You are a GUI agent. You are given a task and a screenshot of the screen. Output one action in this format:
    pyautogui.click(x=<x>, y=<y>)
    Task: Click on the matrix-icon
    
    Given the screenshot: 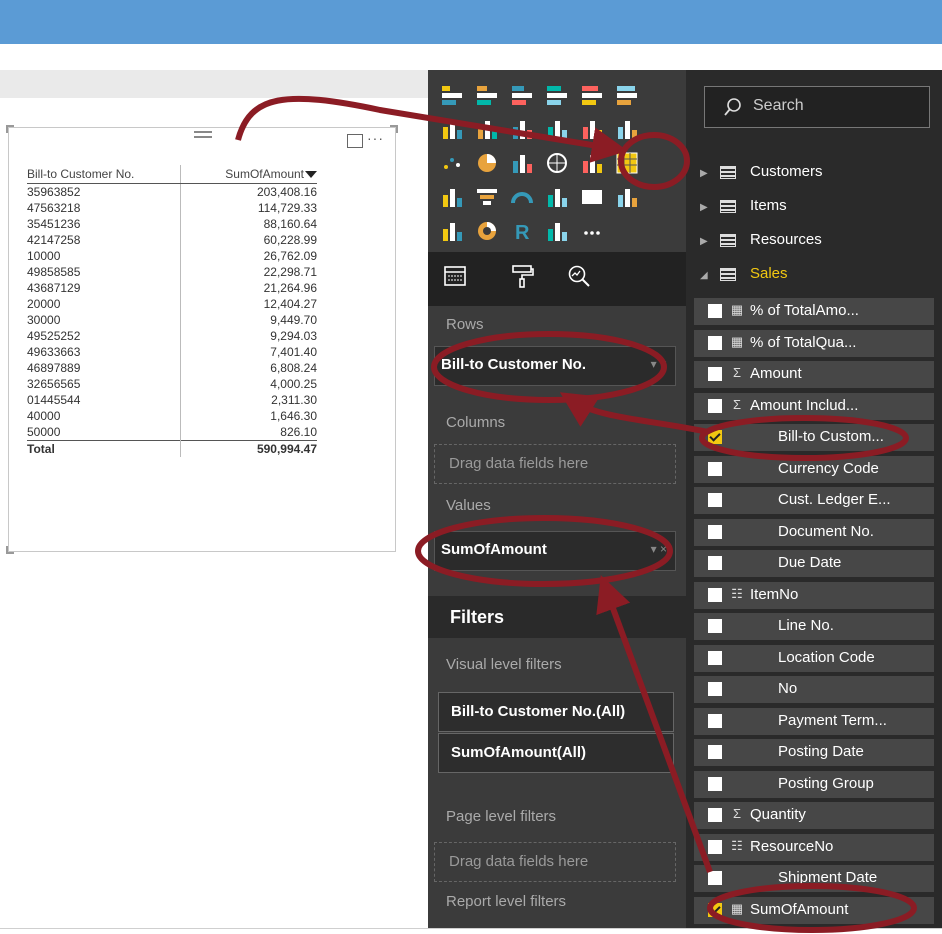 What is the action you would take?
    pyautogui.click(x=627, y=163)
    